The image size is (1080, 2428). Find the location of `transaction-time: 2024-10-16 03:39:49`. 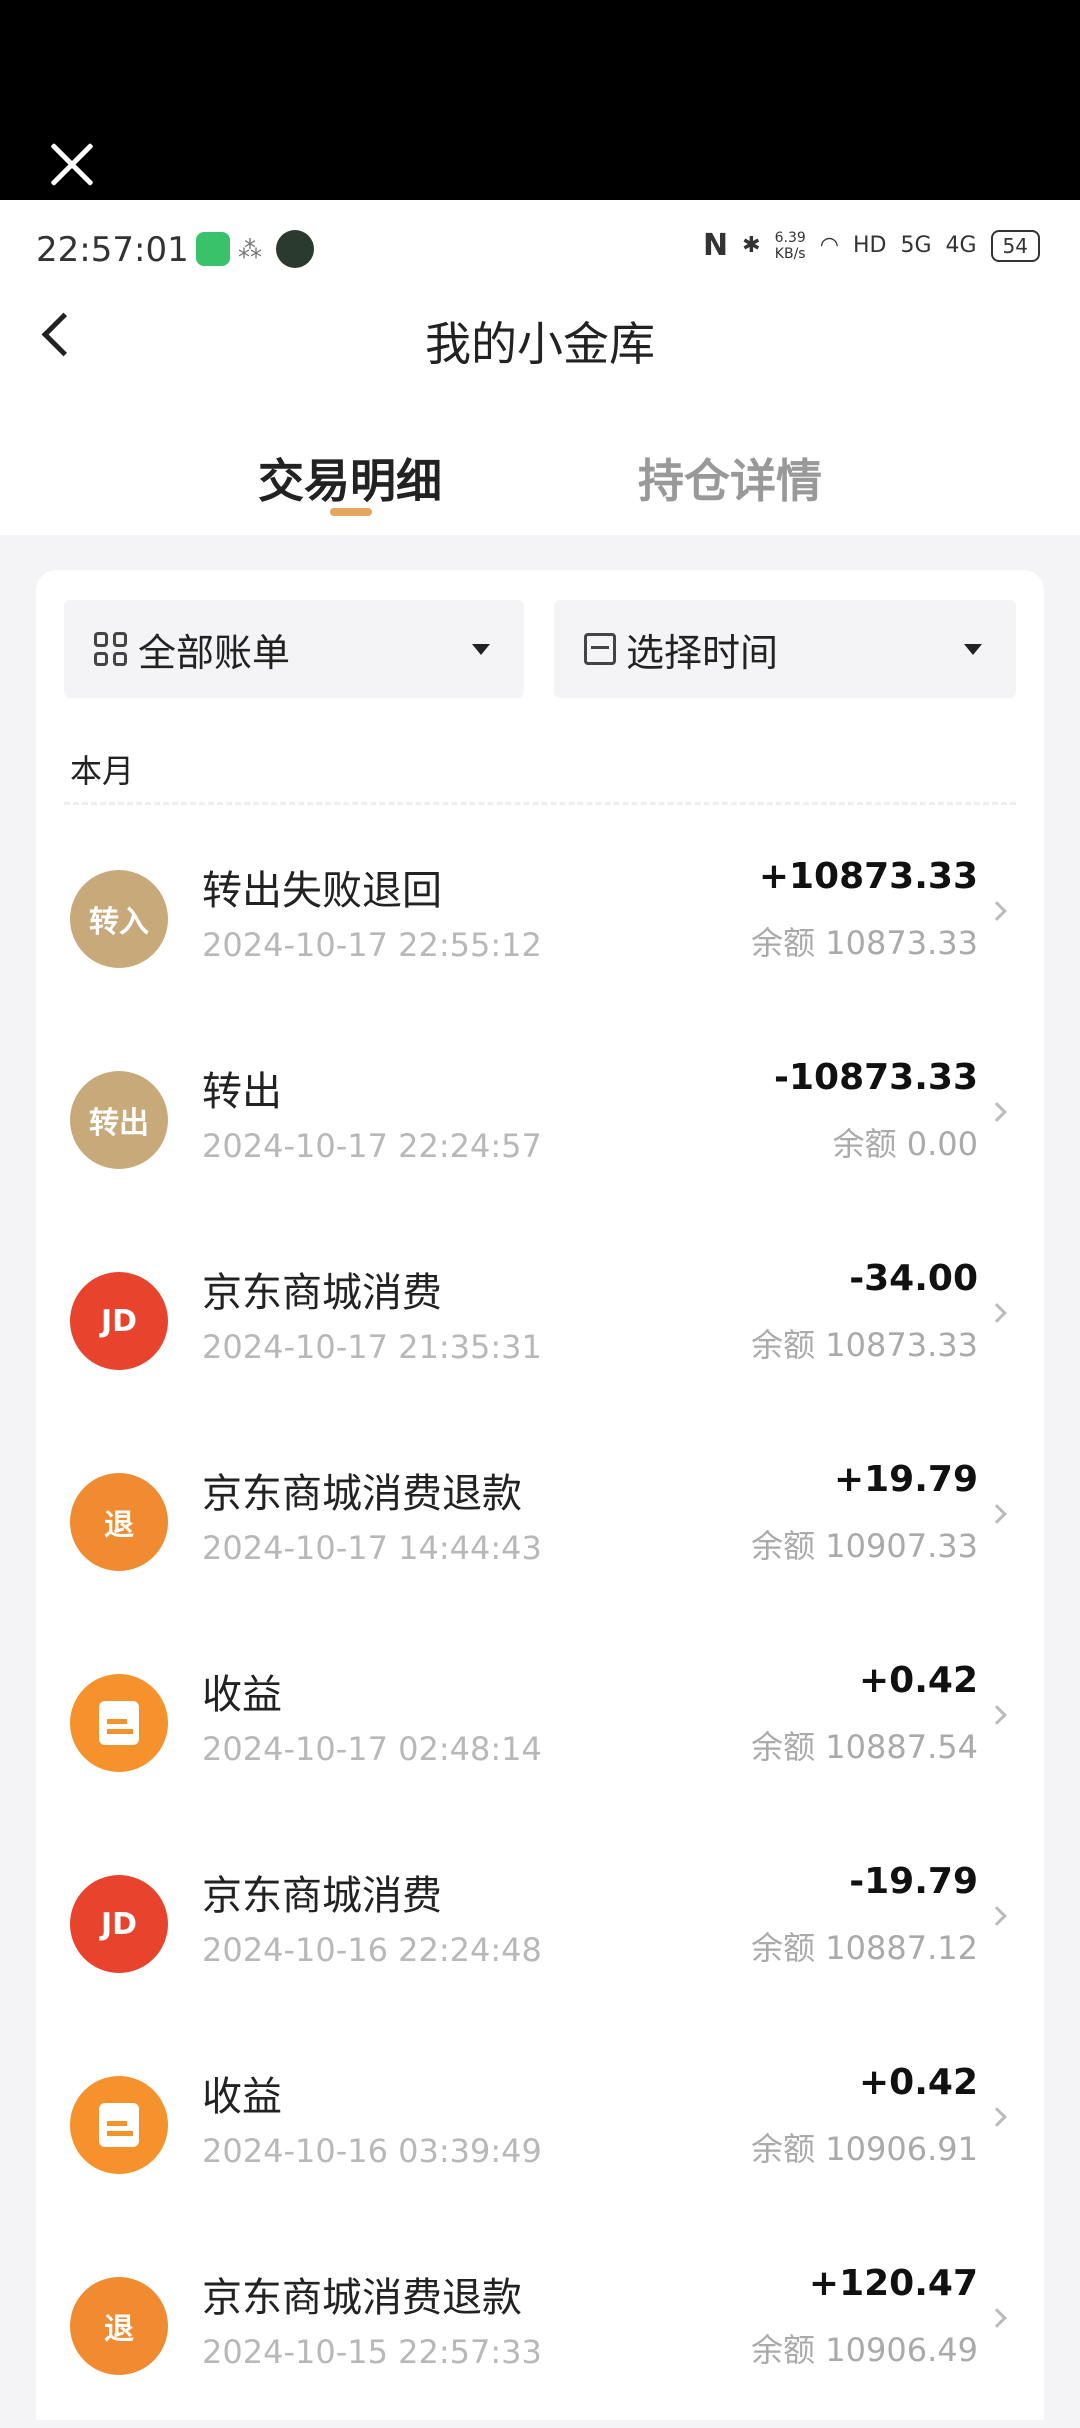

transaction-time: 2024-10-16 03:39:49 is located at coordinates (372, 2151).